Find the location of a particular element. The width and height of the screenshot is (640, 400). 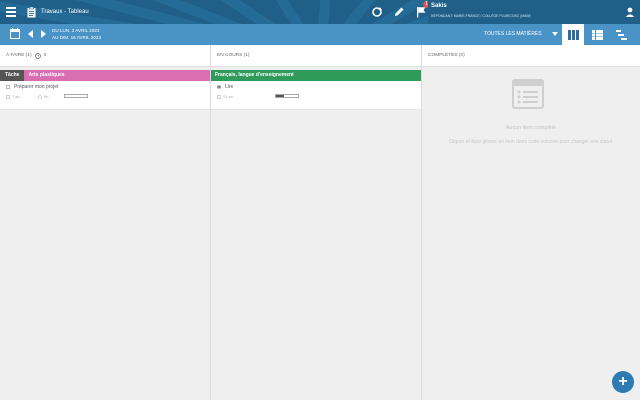

subject-filter: TOUTES LES MATIÈRES is located at coordinates (513, 34).